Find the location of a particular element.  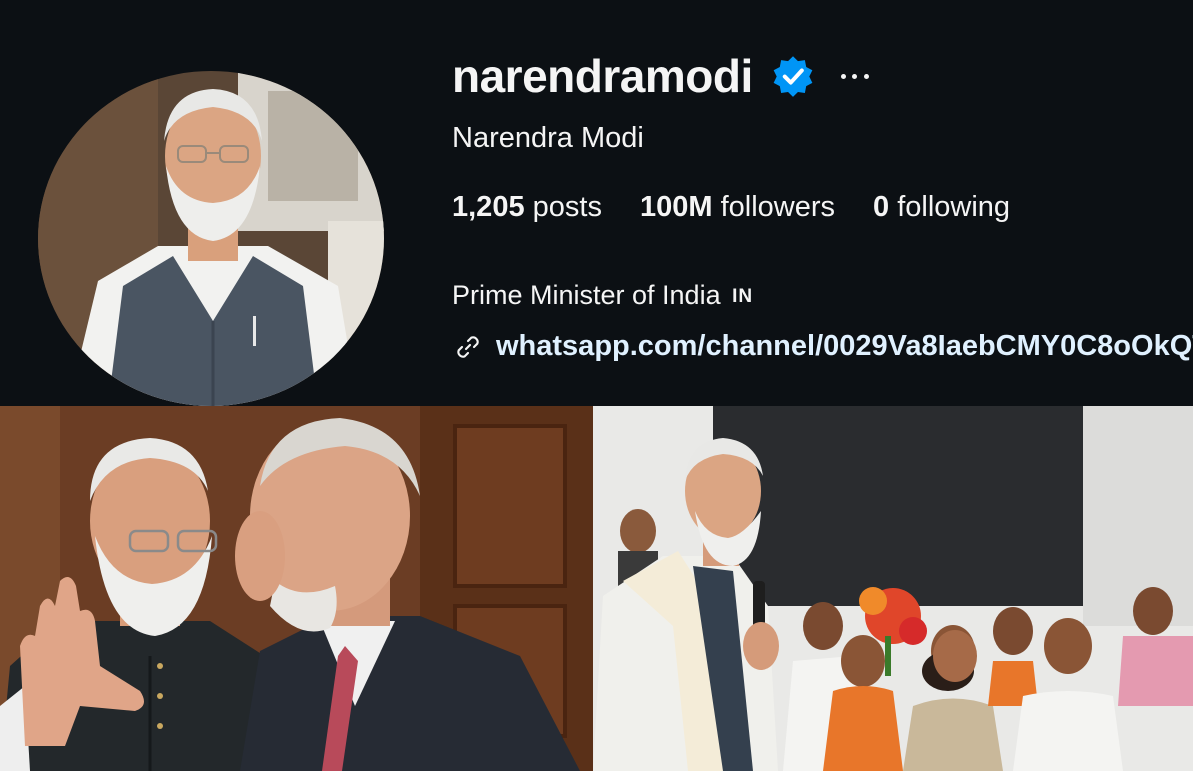

following-stat: 0 following is located at coordinates (941, 207).